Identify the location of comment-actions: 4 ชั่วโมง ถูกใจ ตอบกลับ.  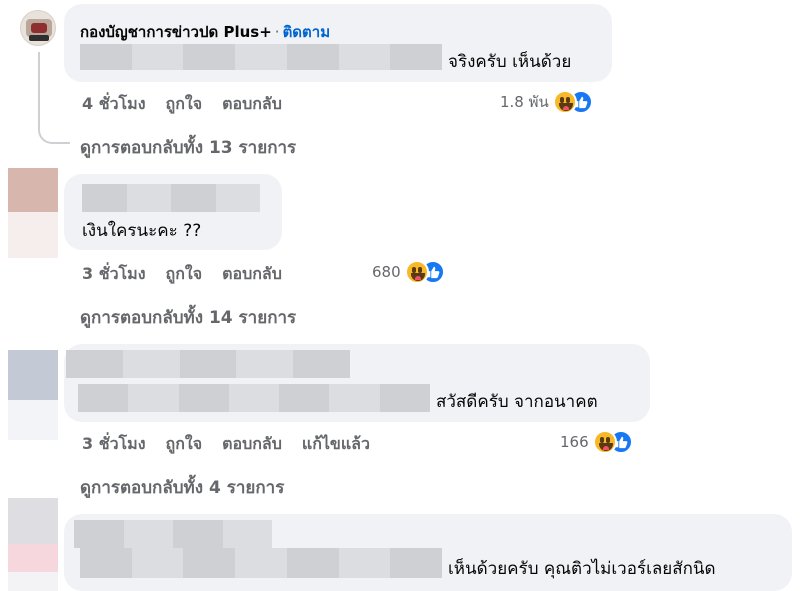
(192, 104).